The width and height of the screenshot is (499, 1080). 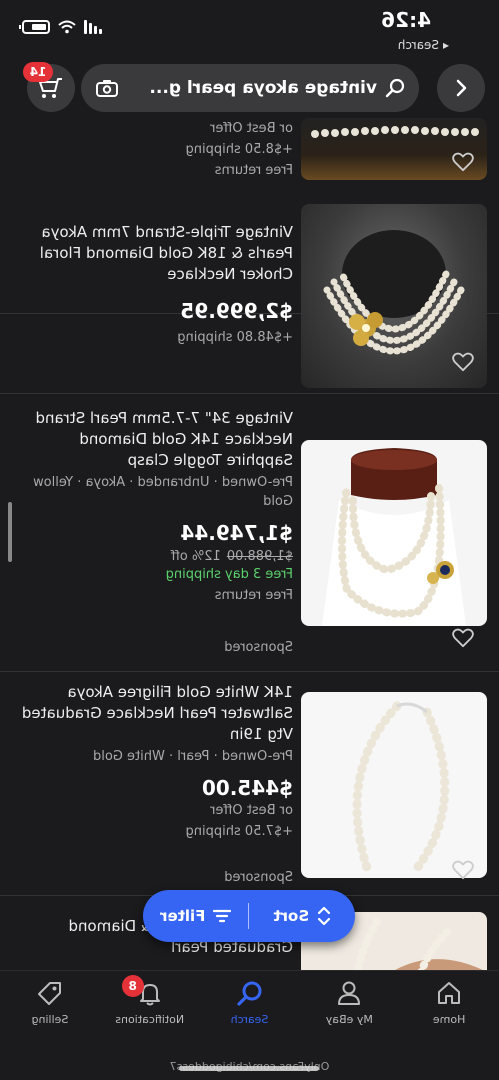 I want to click on tab-selling-label: Selling, so click(x=50, y=1019).